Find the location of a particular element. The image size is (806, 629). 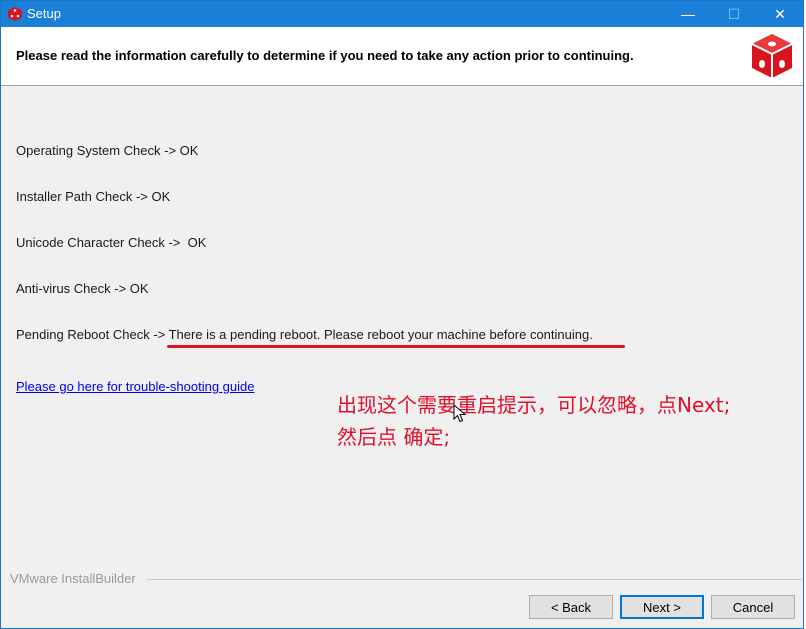

unicode-check-line: Unicode Character Check -> OK is located at coordinates (111, 242).